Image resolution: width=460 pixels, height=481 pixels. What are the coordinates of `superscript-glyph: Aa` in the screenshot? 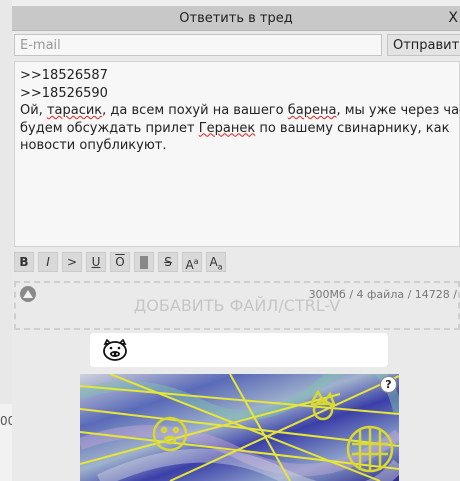 It's located at (192, 264).